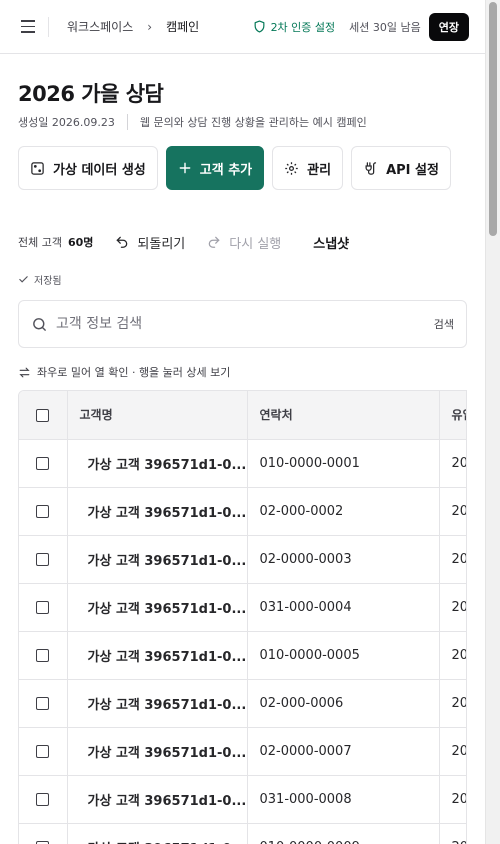  Describe the element at coordinates (343, 607) in the screenshot. I see `customer-phone: 031-000-0004` at that location.